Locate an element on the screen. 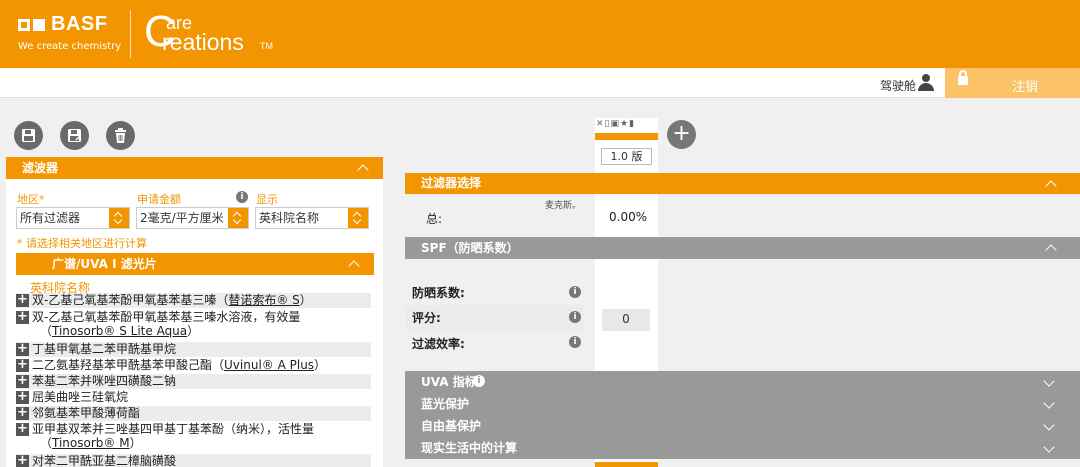 Image resolution: width=1080 pixels, height=467 pixels. trash-icon: ▮ is located at coordinates (632, 124).